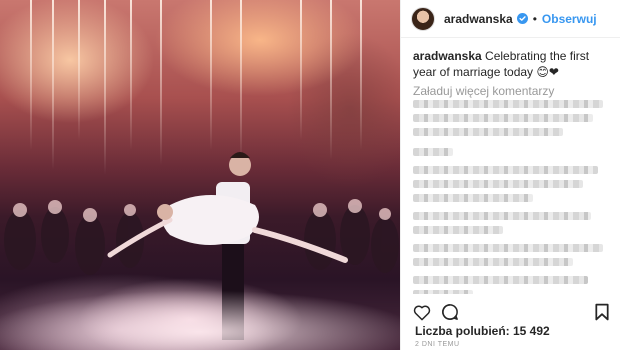 This screenshot has width=620, height=350. I want to click on follow-button: Obserwuj, so click(569, 19).